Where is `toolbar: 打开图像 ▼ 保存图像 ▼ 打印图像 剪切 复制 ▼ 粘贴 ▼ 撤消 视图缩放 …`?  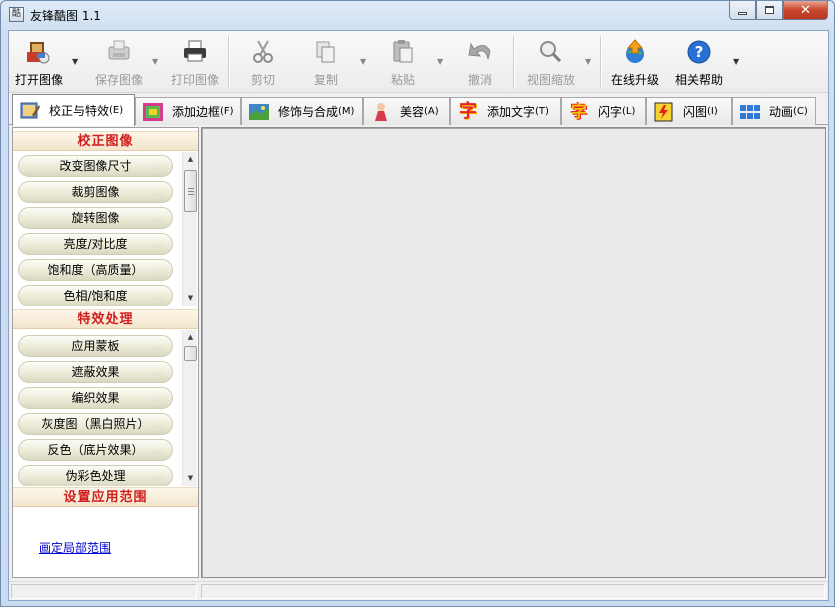
toolbar: 打开图像 ▼ 保存图像 ▼ 打印图像 剪切 复制 ▼ 粘贴 ▼ 撤消 视图缩放 … is located at coordinates (418, 62).